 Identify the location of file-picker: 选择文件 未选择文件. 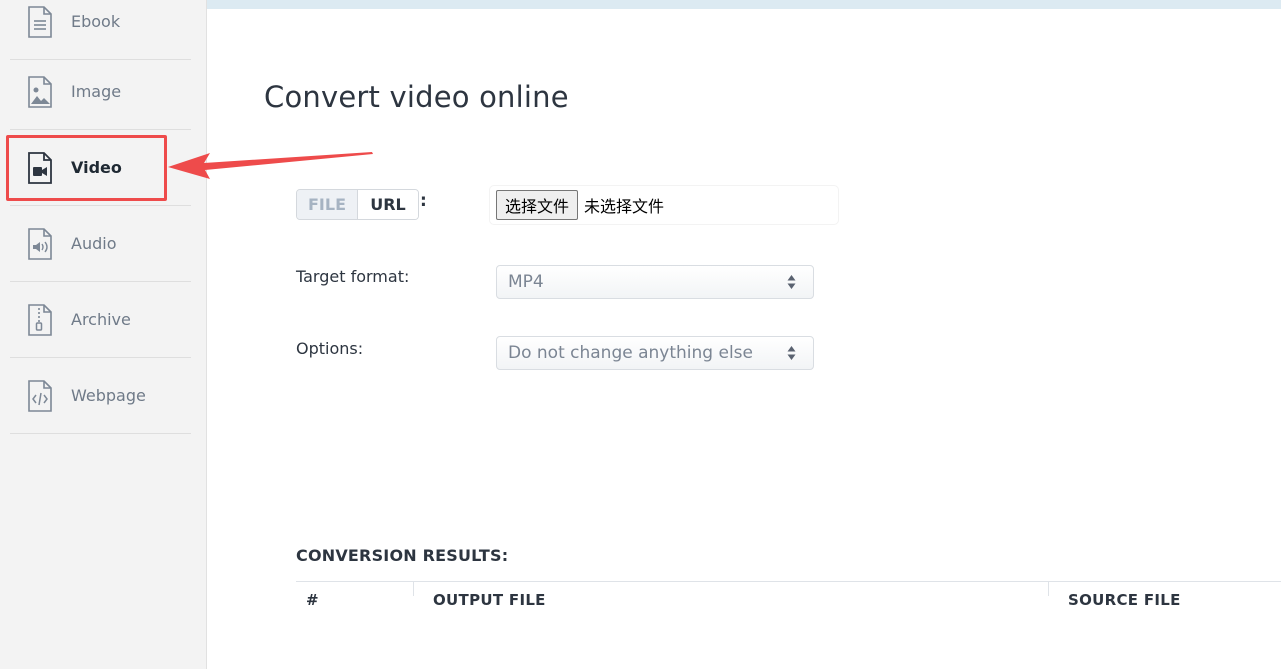
(664, 205).